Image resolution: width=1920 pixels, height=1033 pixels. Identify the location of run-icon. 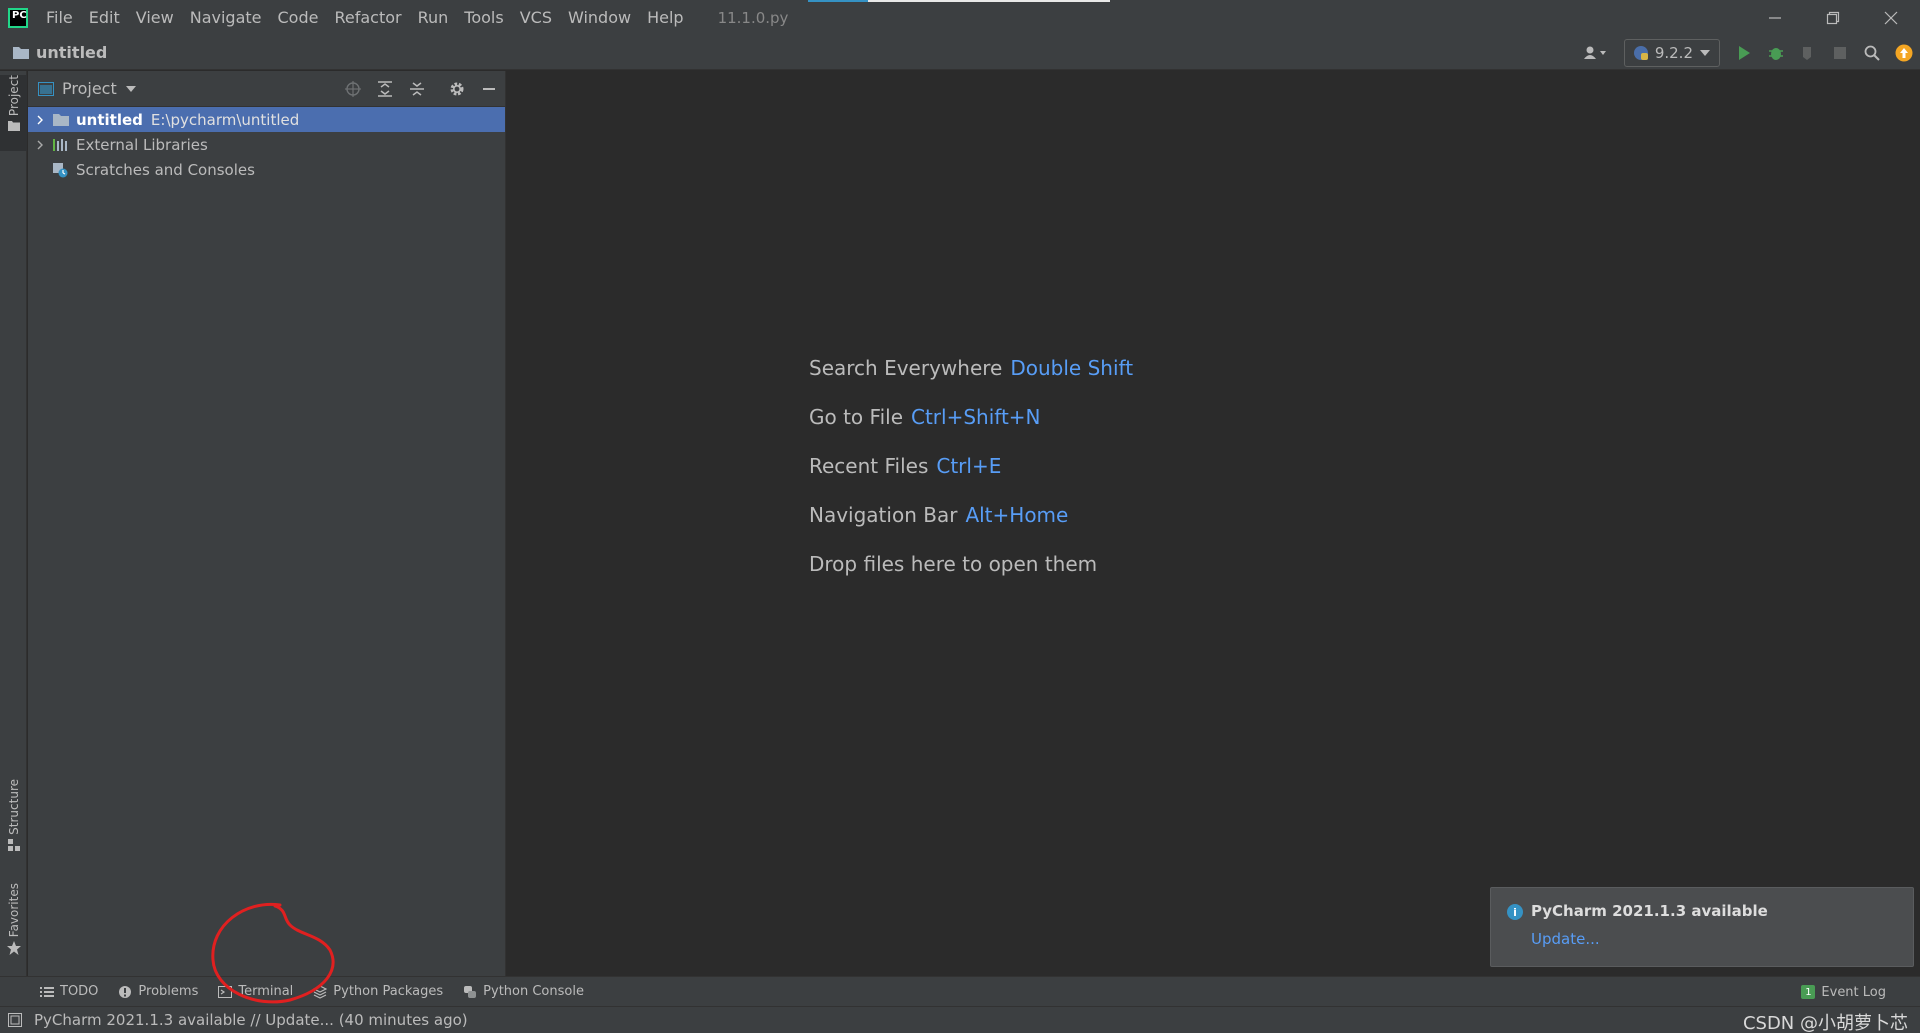
(1744, 53).